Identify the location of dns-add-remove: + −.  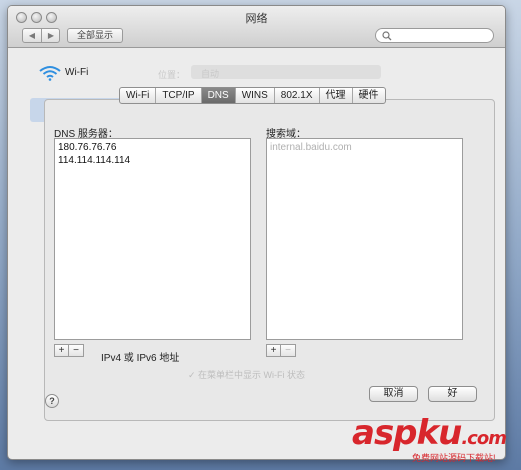
(69, 350).